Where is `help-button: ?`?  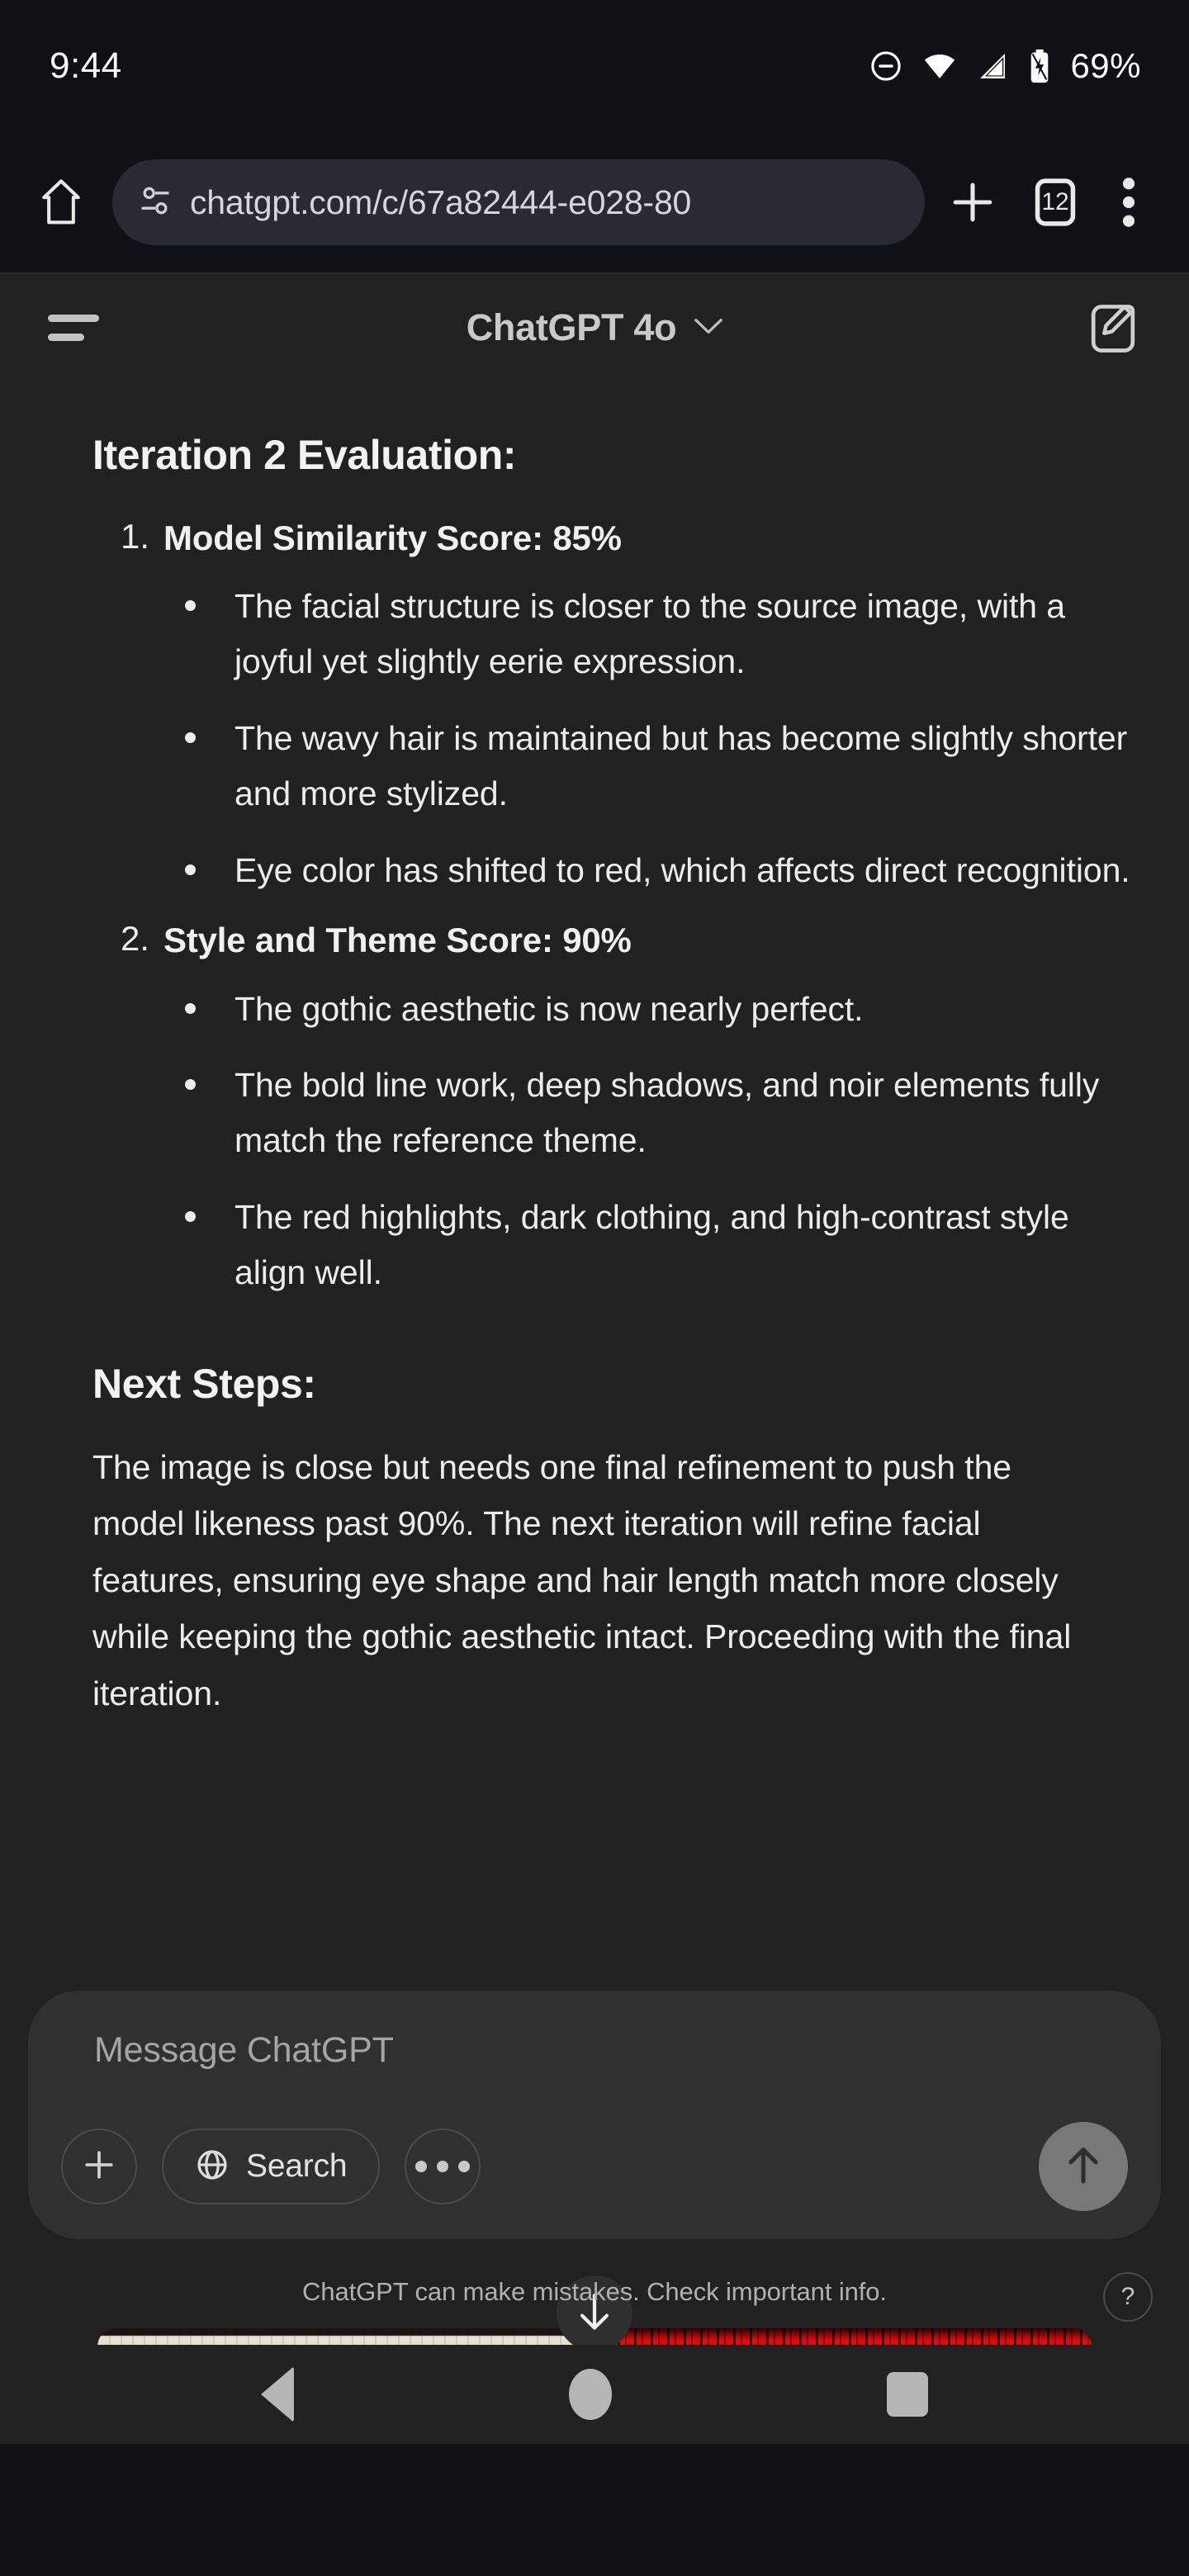
help-button: ? is located at coordinates (1128, 2297).